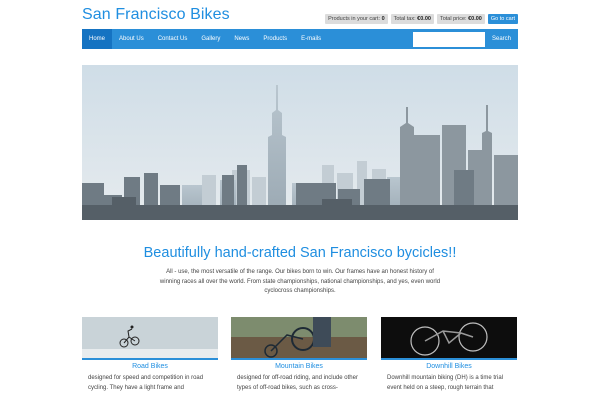 This screenshot has width=600, height=400. What do you see at coordinates (241, 39) in the screenshot?
I see `nav-news: News` at bounding box center [241, 39].